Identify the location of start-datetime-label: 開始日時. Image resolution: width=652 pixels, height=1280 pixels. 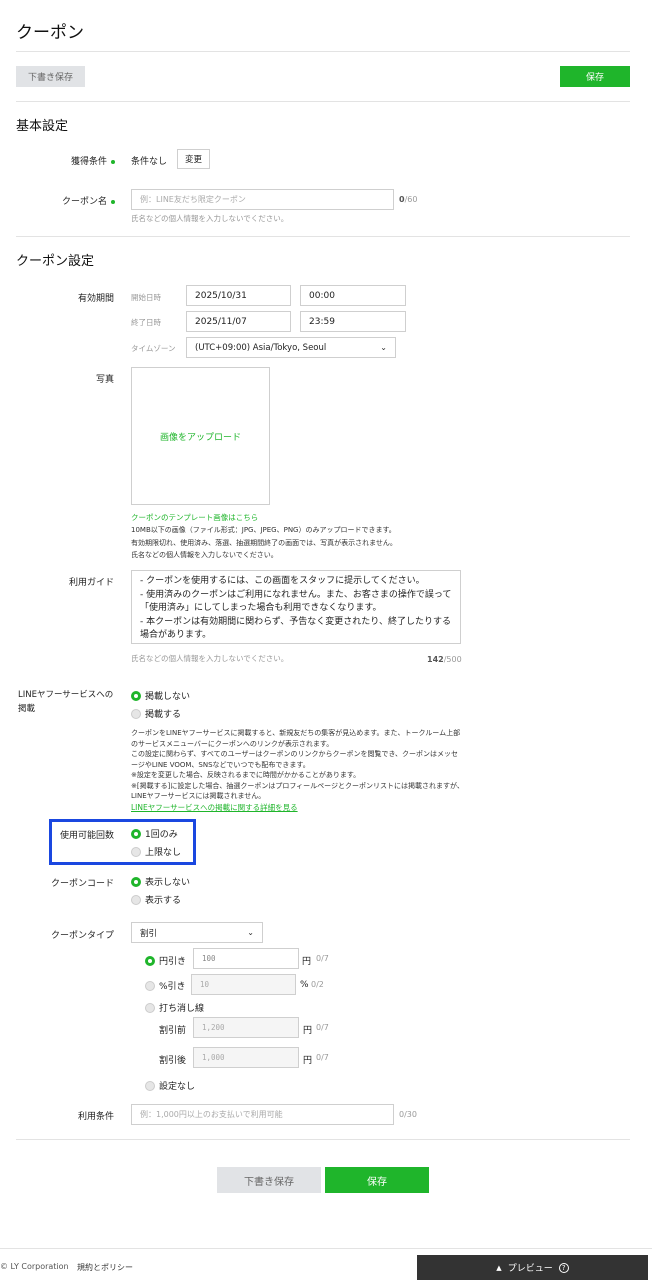
(146, 297).